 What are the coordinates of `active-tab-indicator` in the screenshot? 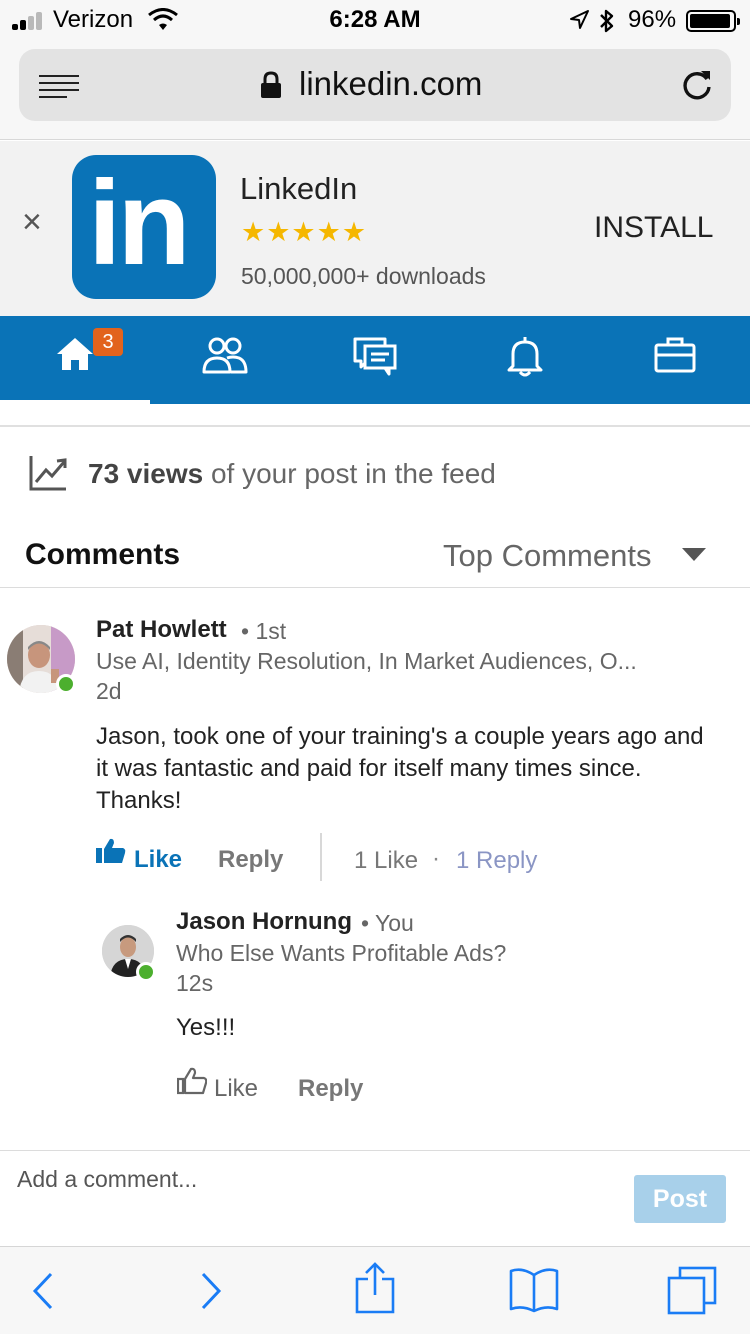 It's located at (75, 402).